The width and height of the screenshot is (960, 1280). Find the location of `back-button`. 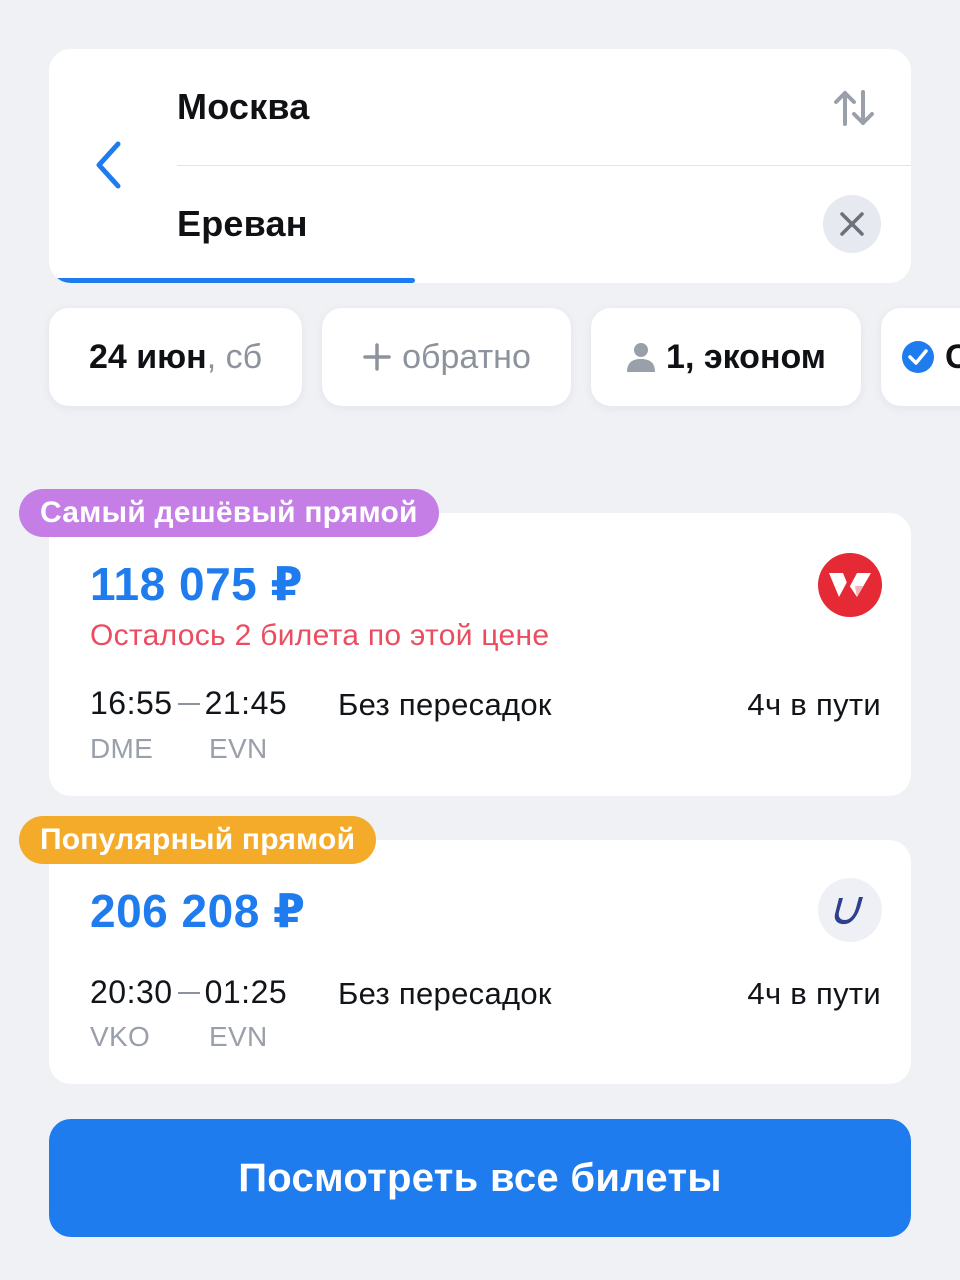

back-button is located at coordinates (109, 165).